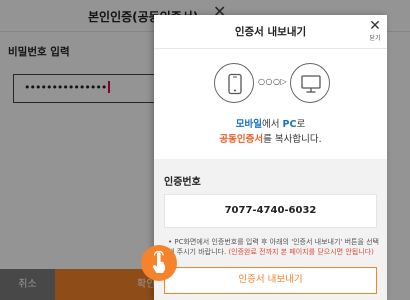  I want to click on description-line-1: 모바일에서 PC로, so click(270, 123).